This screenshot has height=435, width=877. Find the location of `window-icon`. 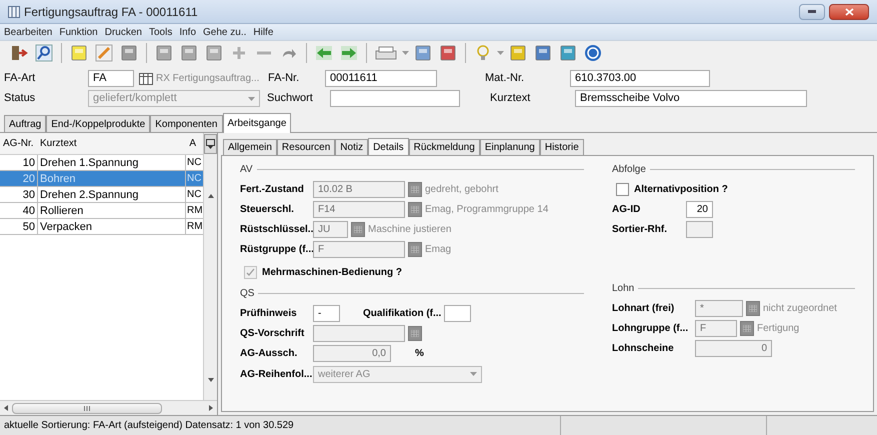

window-icon is located at coordinates (14, 12).